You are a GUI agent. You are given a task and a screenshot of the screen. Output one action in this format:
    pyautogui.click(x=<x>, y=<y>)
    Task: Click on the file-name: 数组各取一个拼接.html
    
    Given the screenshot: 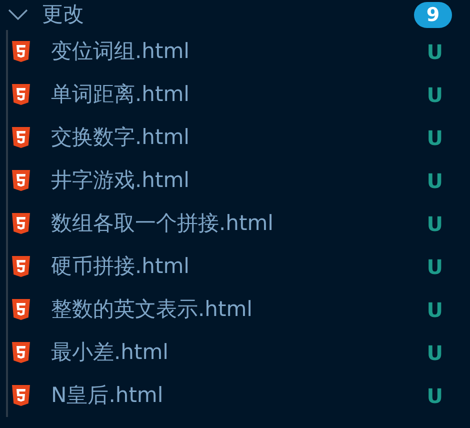 What is the action you would take?
    pyautogui.click(x=162, y=224)
    